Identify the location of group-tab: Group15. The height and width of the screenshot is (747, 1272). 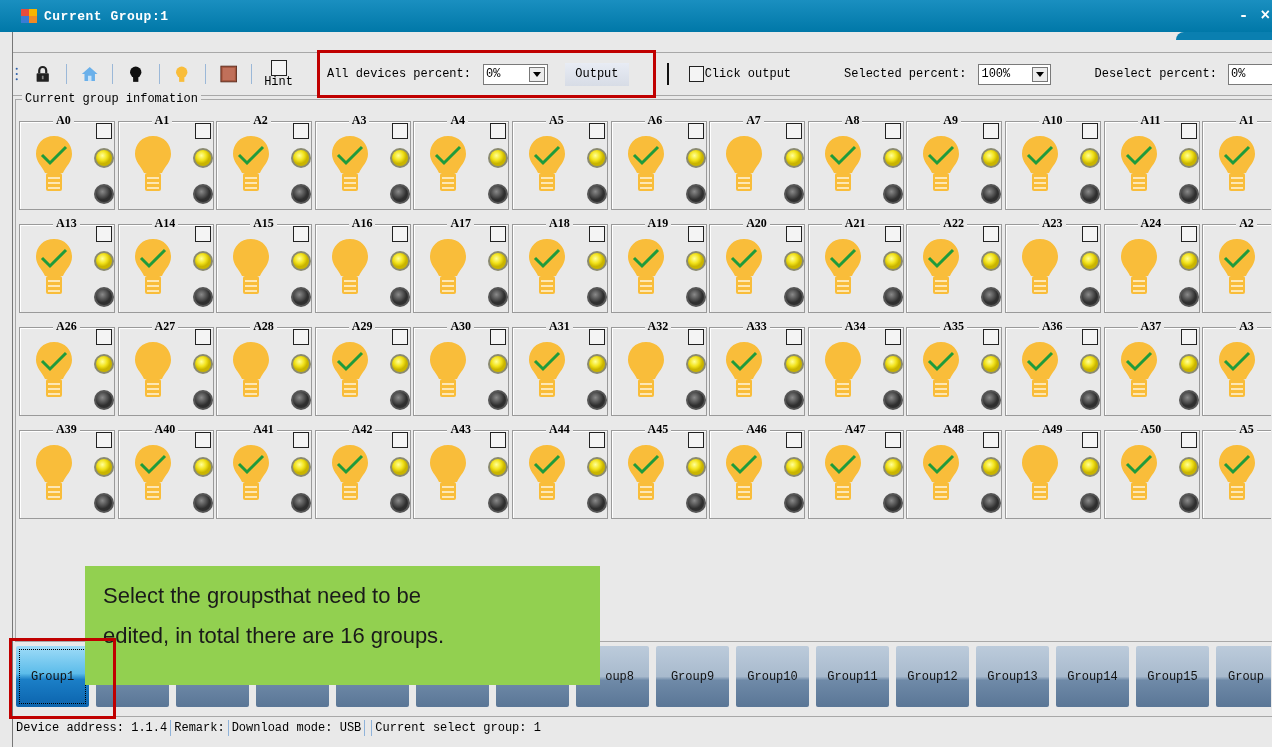
(1172, 676).